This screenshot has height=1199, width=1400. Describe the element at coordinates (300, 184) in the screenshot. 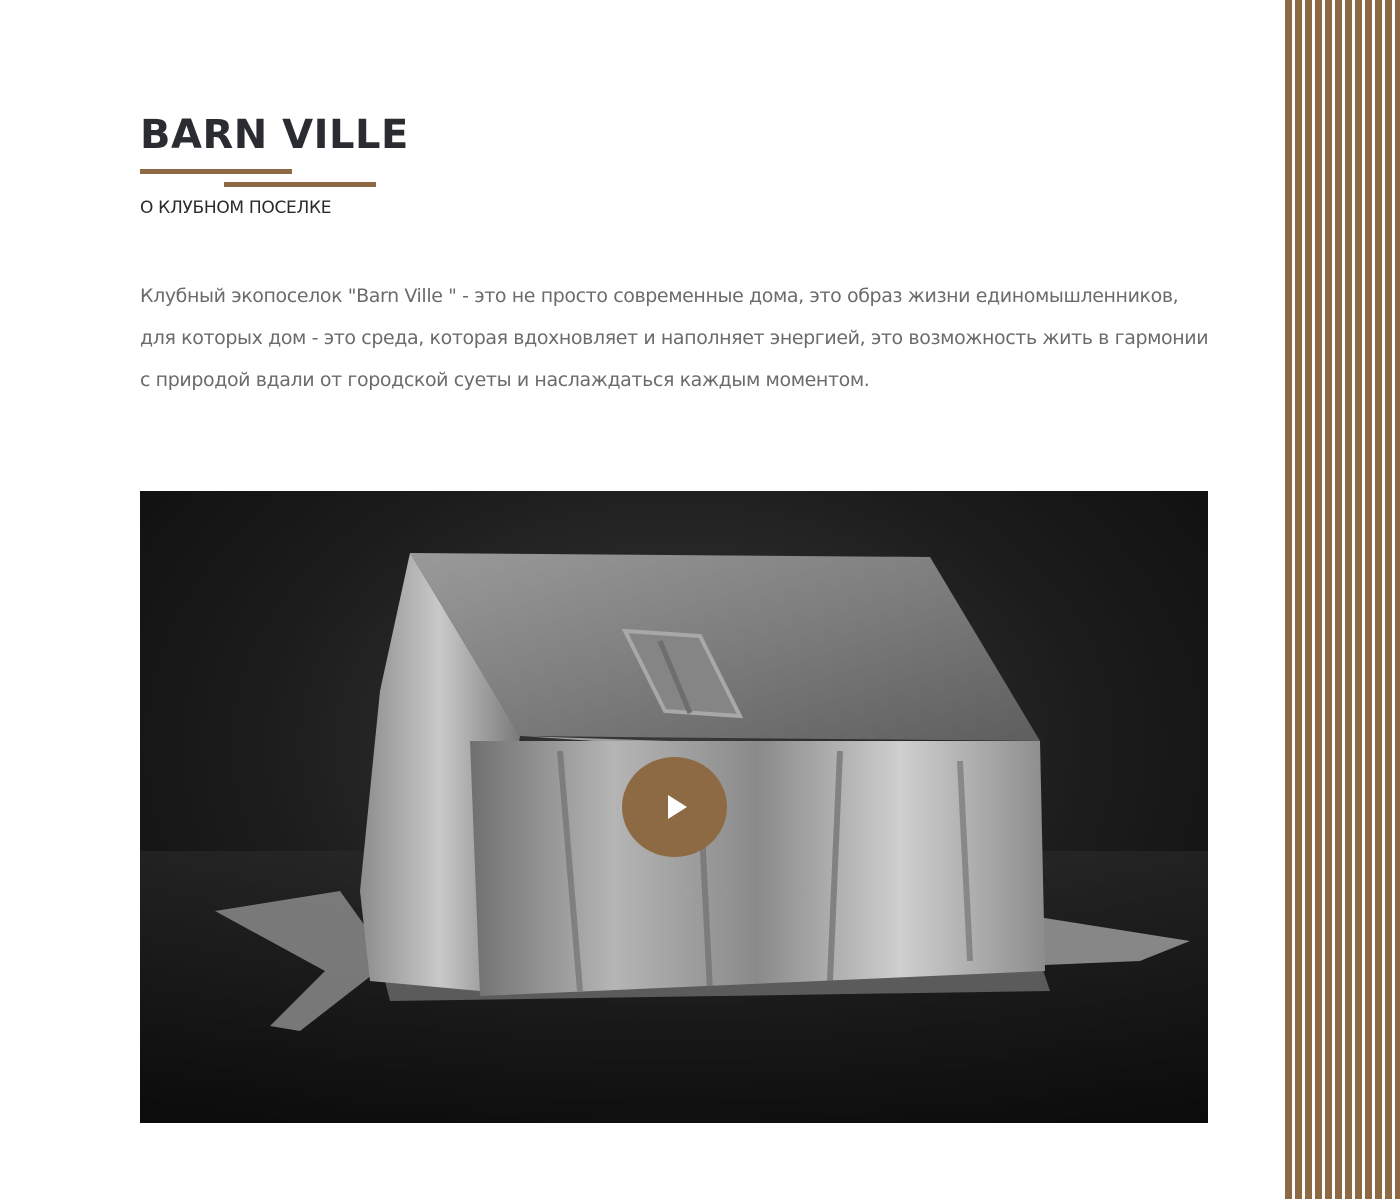

I see `title-underline-bottom` at that location.